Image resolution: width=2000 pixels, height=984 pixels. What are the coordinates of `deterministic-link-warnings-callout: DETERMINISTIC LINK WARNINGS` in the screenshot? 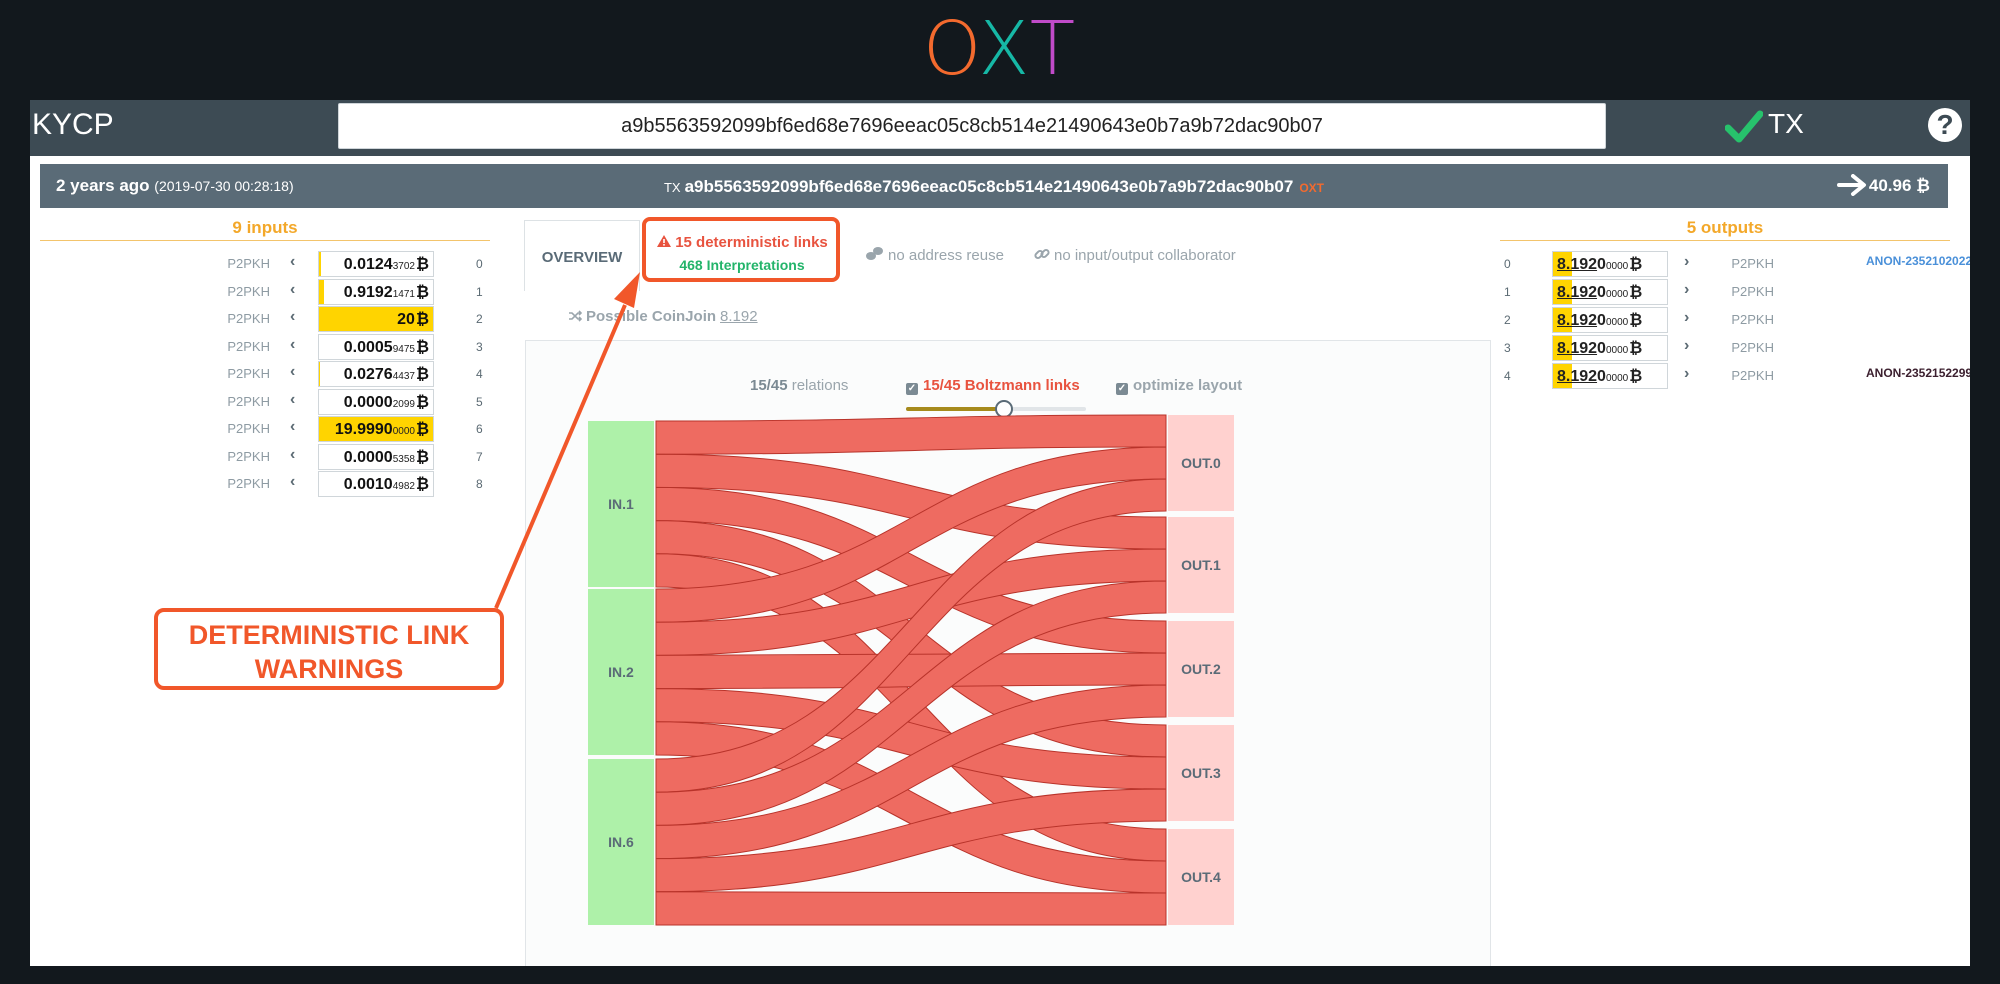 It's located at (329, 649).